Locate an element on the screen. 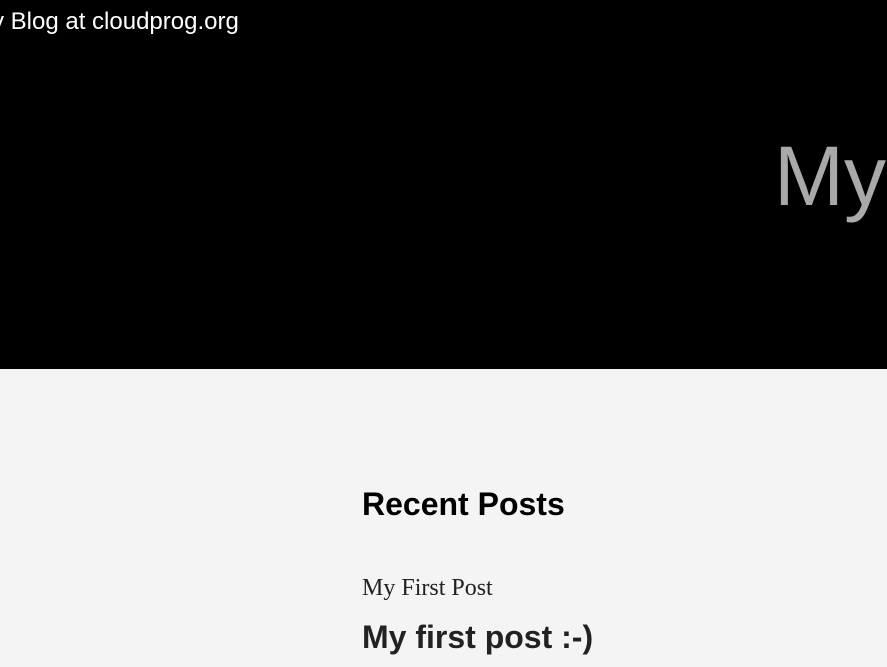 The image size is (887, 667). recent-posts-heading: Recent Posts is located at coordinates (463, 504).